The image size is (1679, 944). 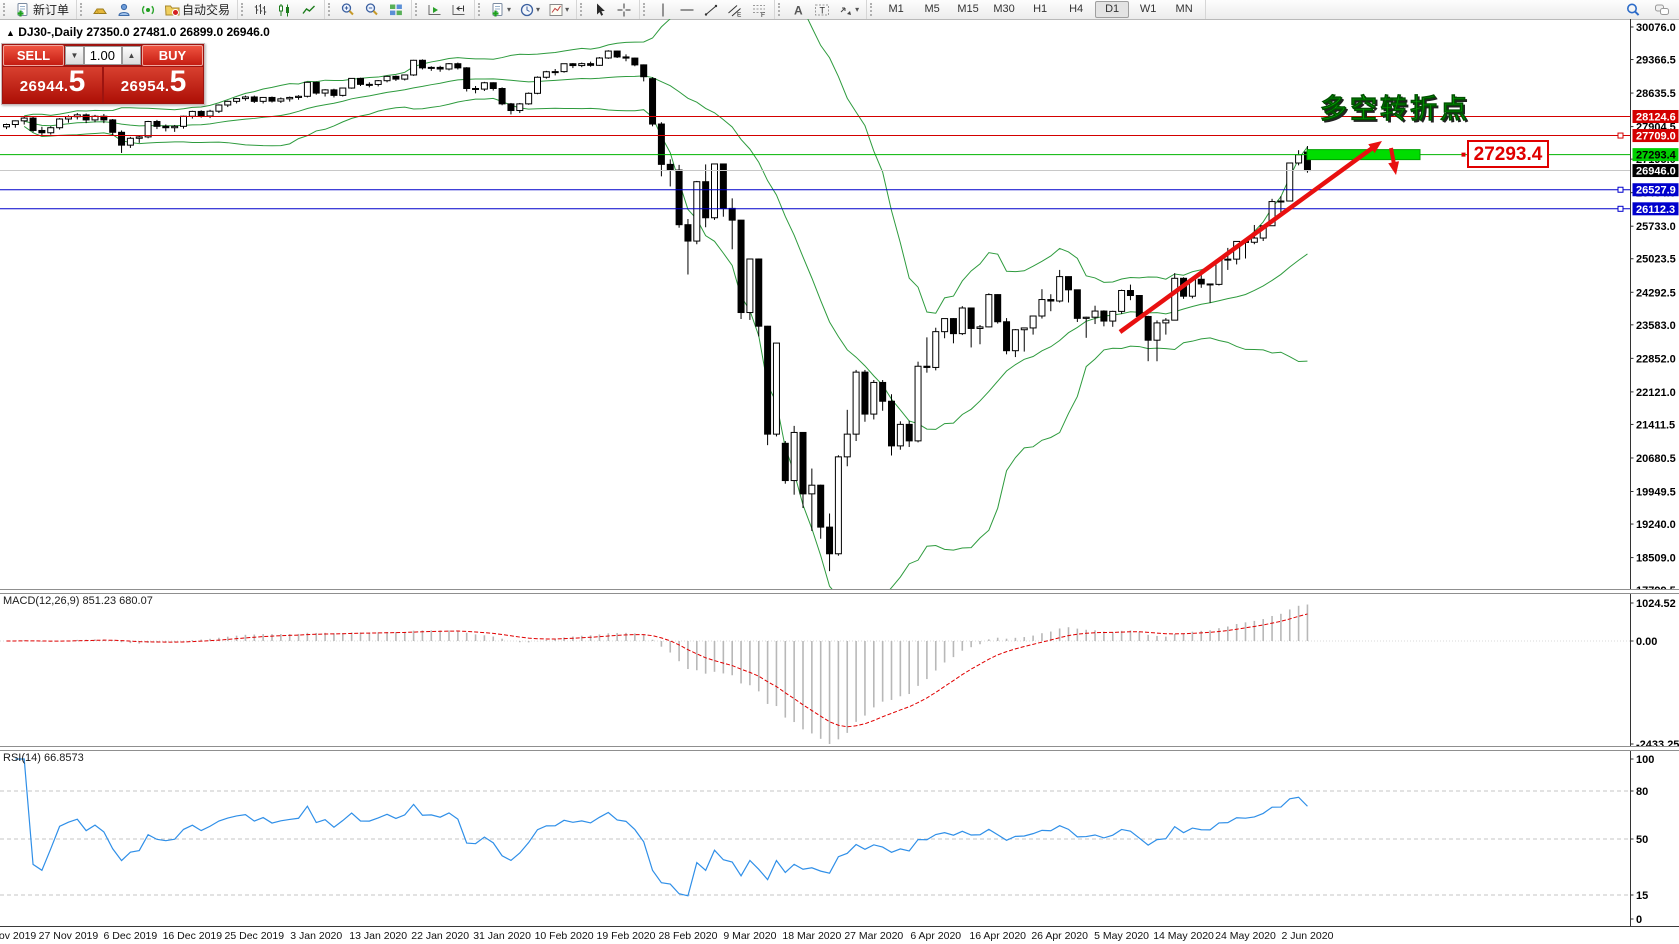 What do you see at coordinates (1656, 604) in the screenshot?
I see `macd-scale-label: 1024.52` at bounding box center [1656, 604].